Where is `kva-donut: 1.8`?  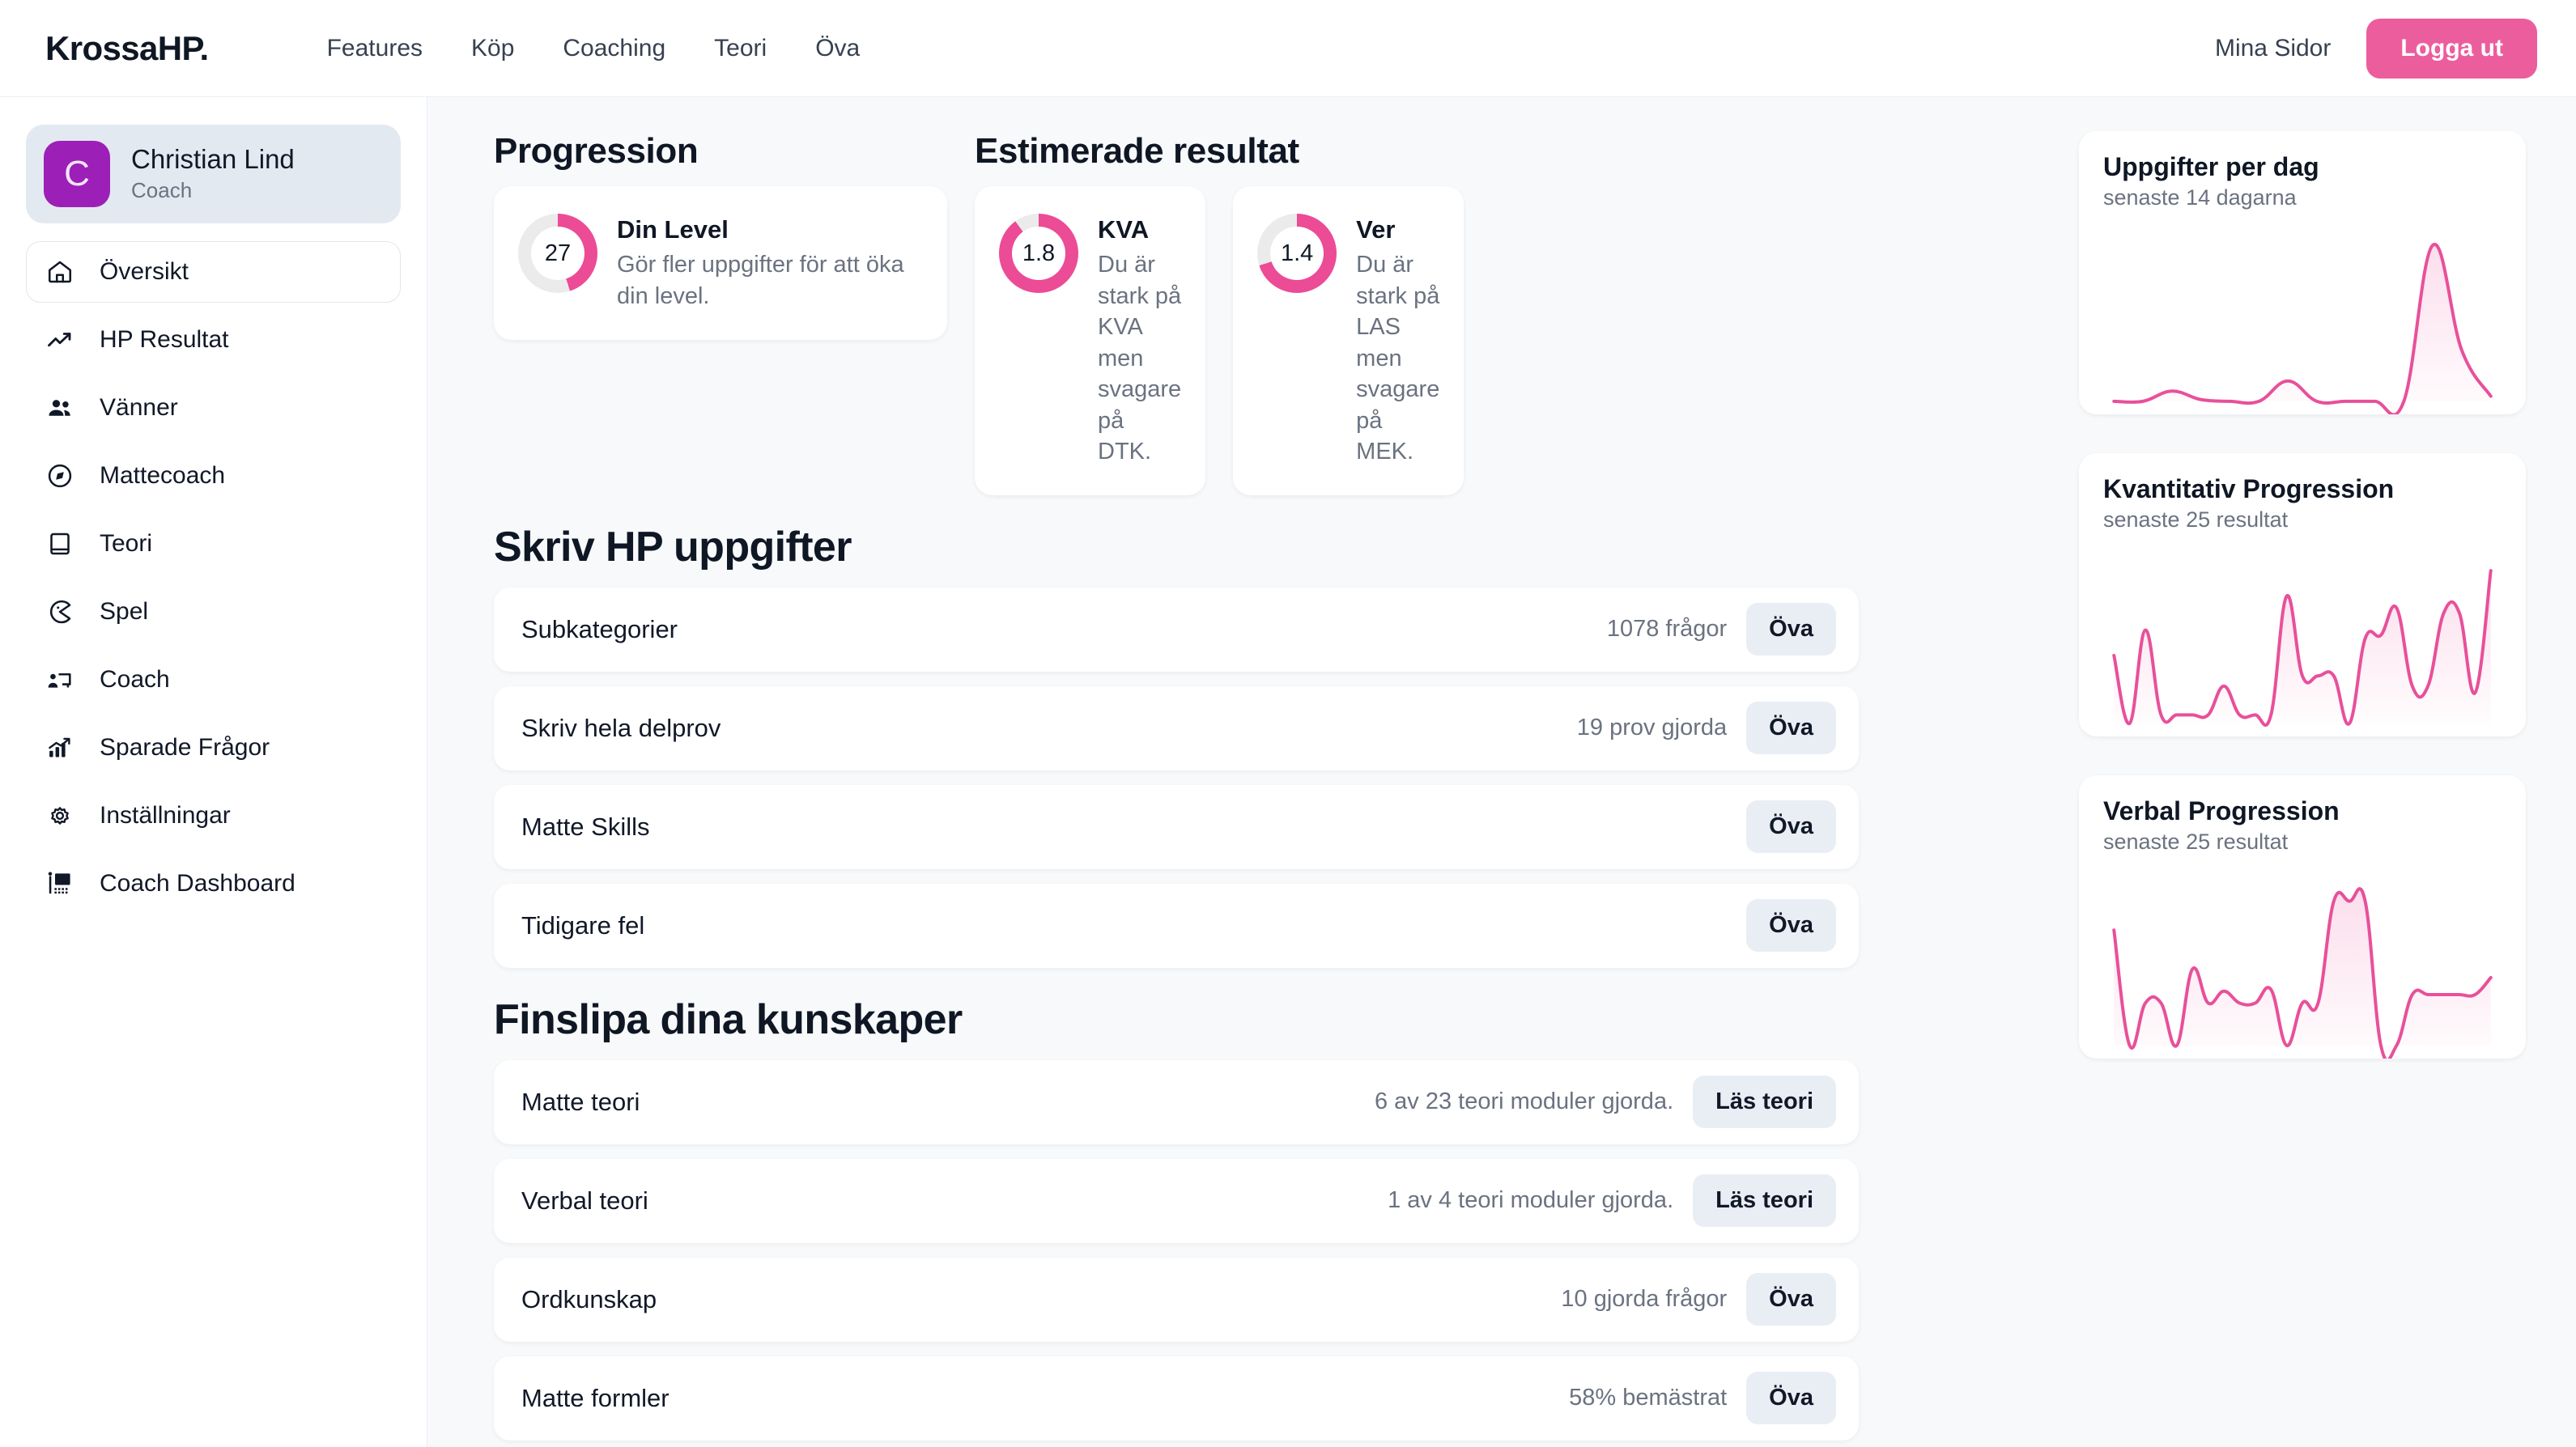 kva-donut: 1.8 is located at coordinates (1038, 253).